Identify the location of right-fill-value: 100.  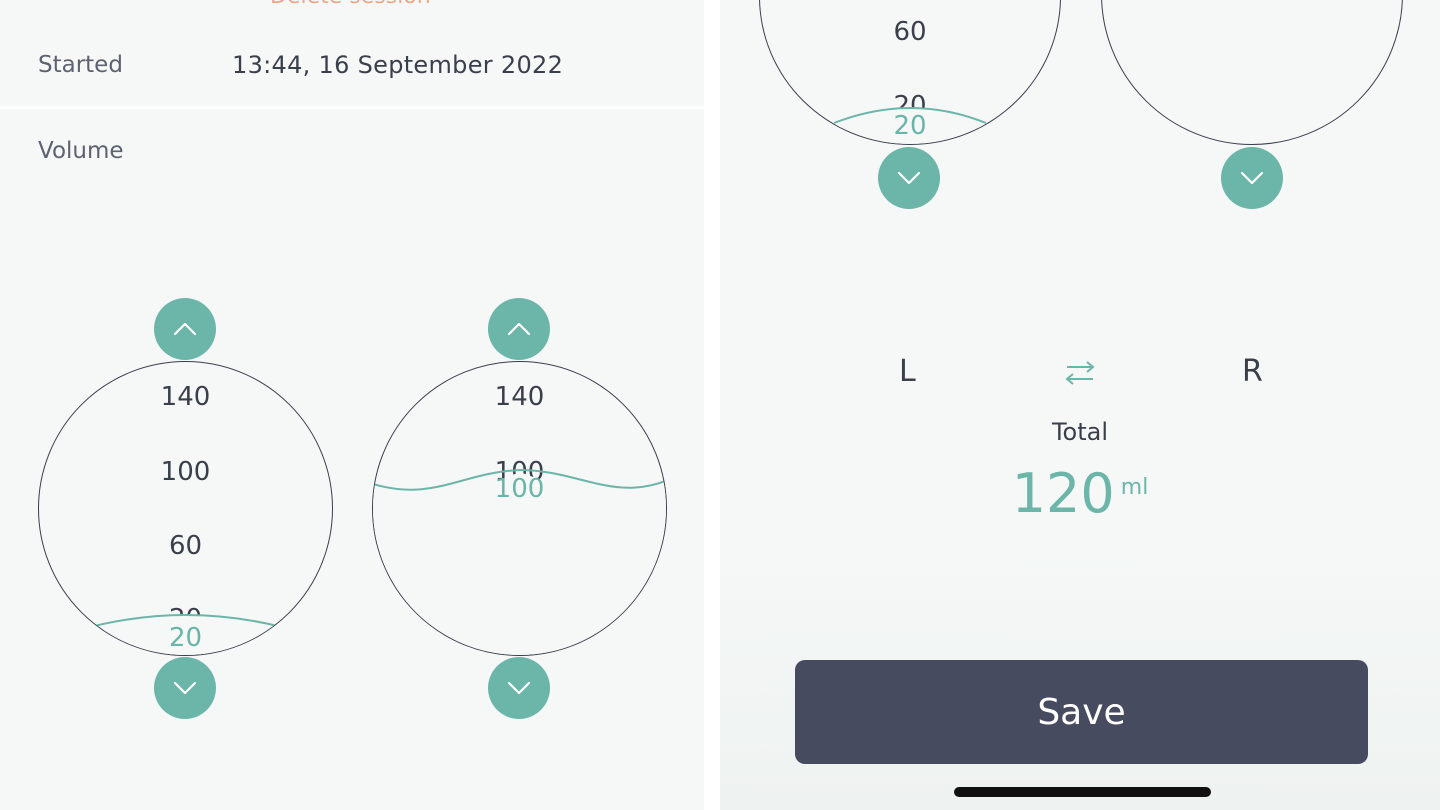
(519, 489).